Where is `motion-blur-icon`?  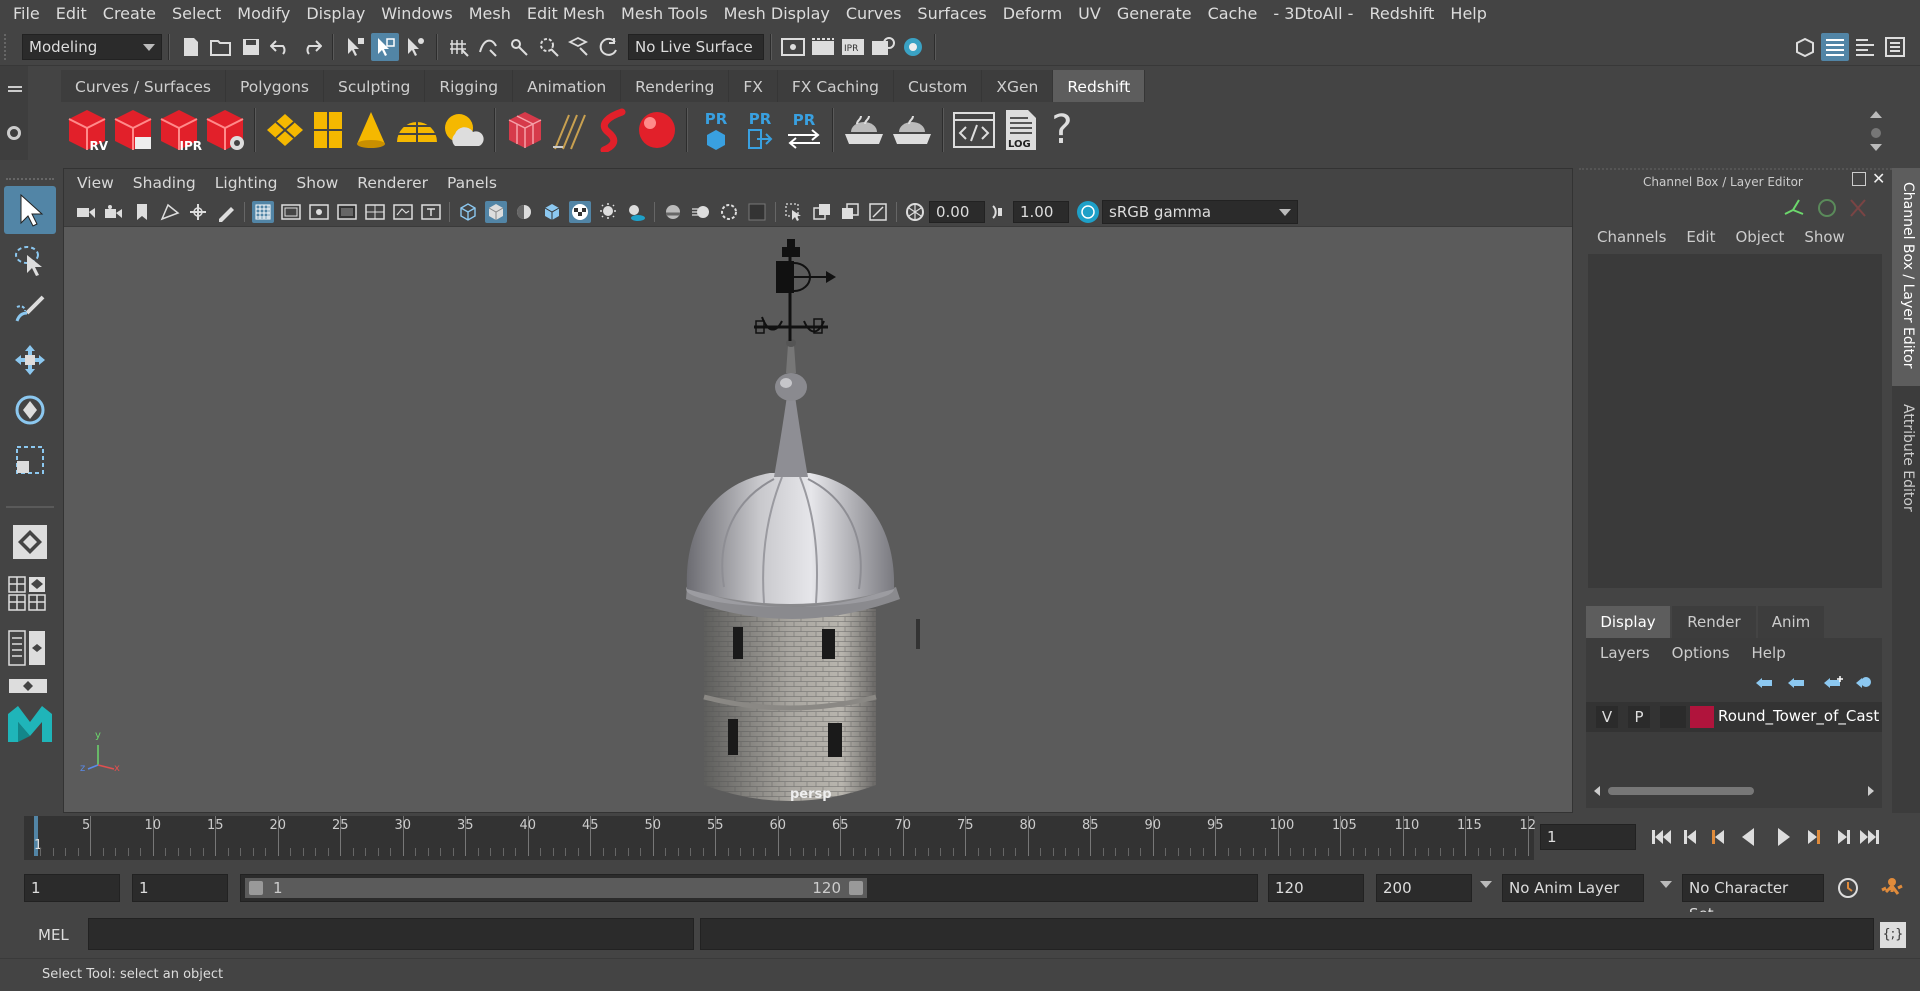
motion-blur-icon is located at coordinates (701, 212).